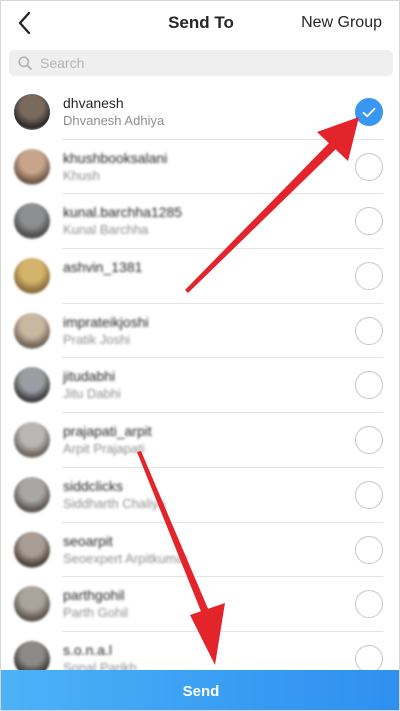 This screenshot has height=711, width=400. What do you see at coordinates (94, 595) in the screenshot?
I see `contact-username: parthgohil` at bounding box center [94, 595].